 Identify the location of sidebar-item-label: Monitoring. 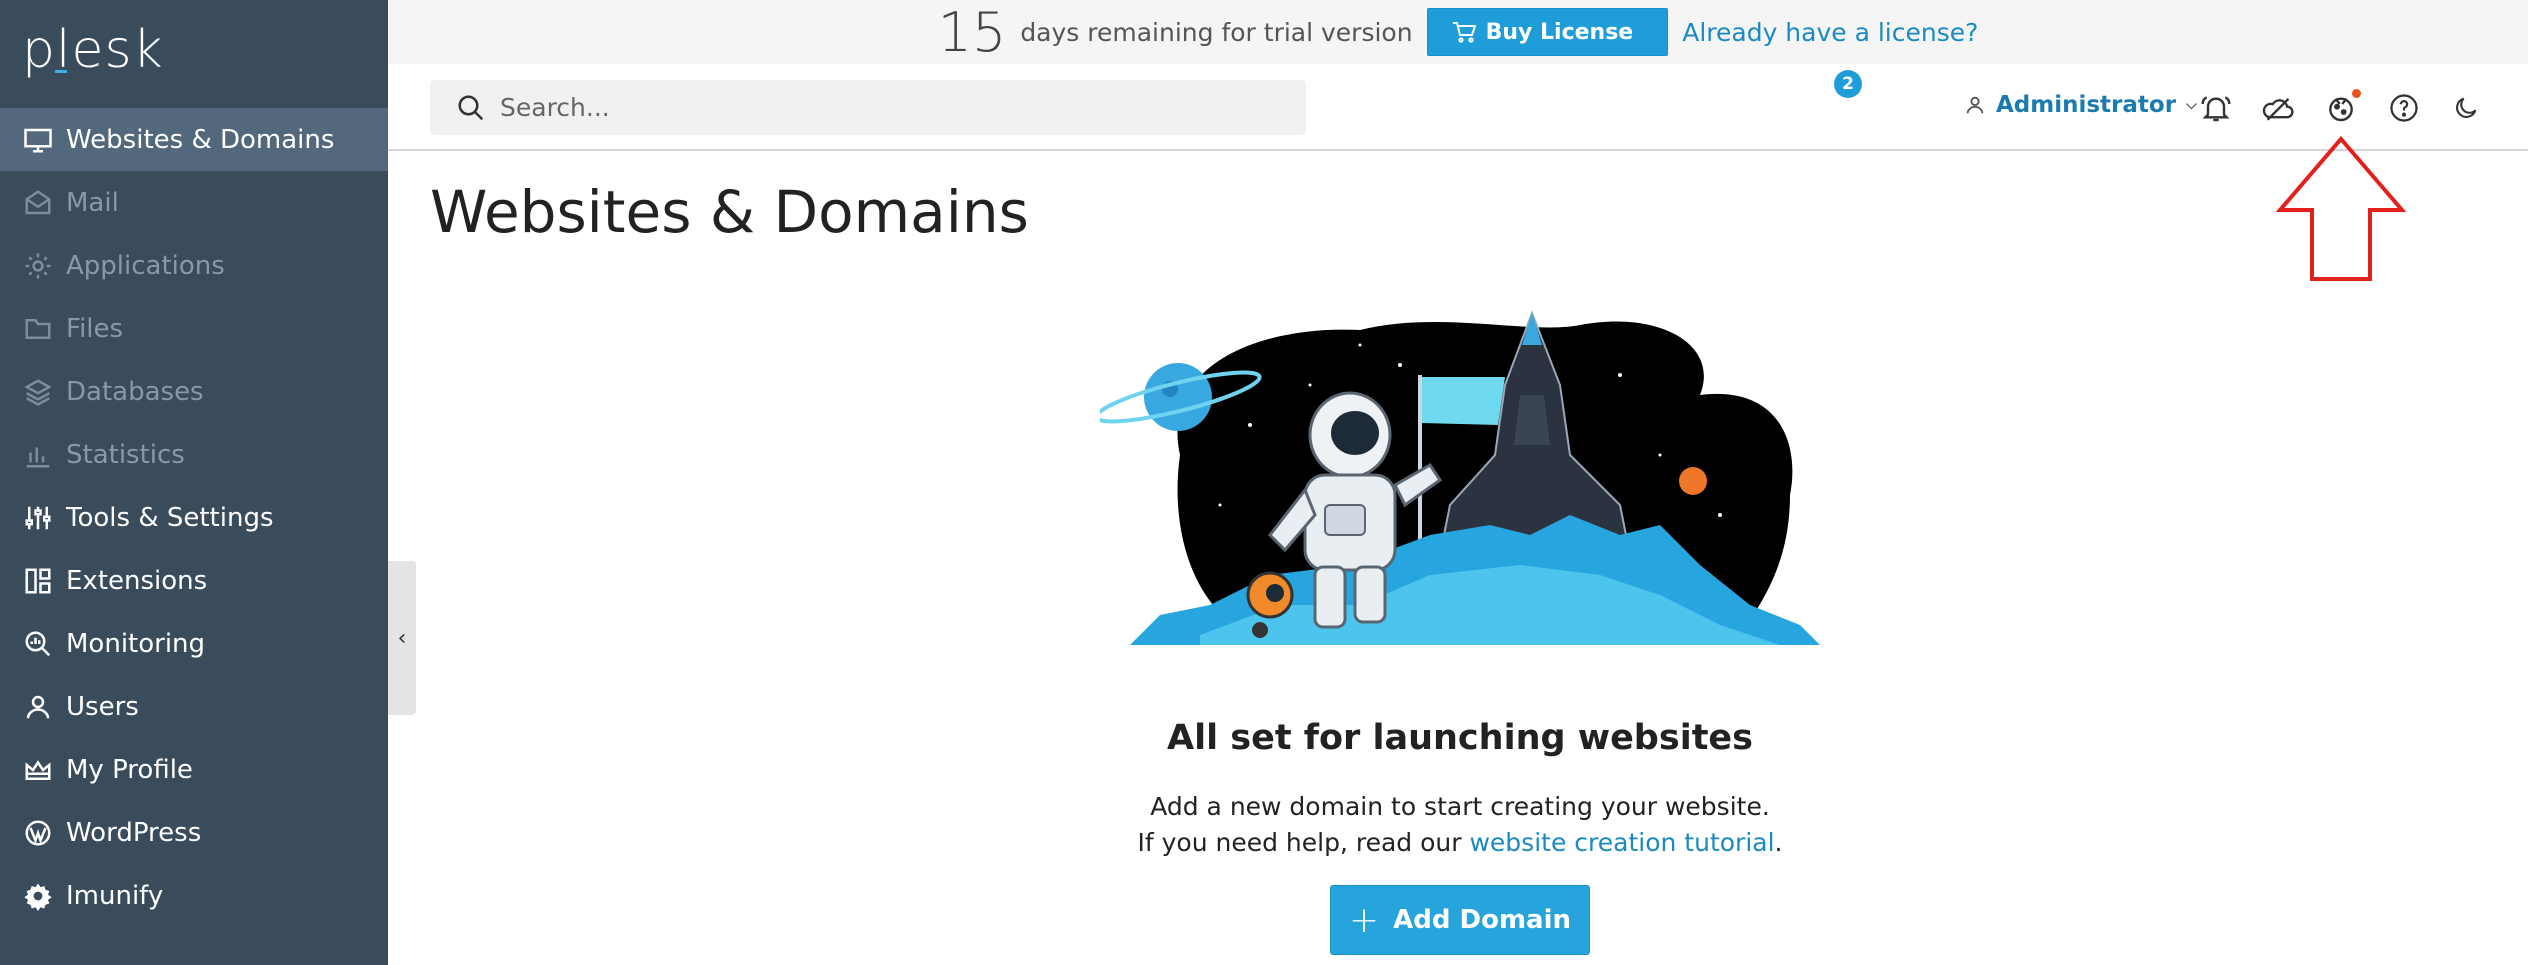
(136, 643).